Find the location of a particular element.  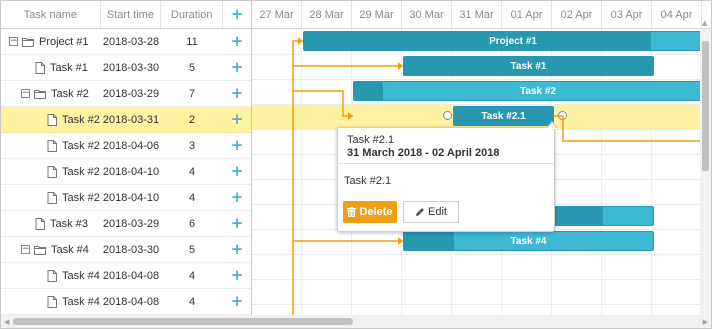

edit-button-label: Edit is located at coordinates (437, 212).